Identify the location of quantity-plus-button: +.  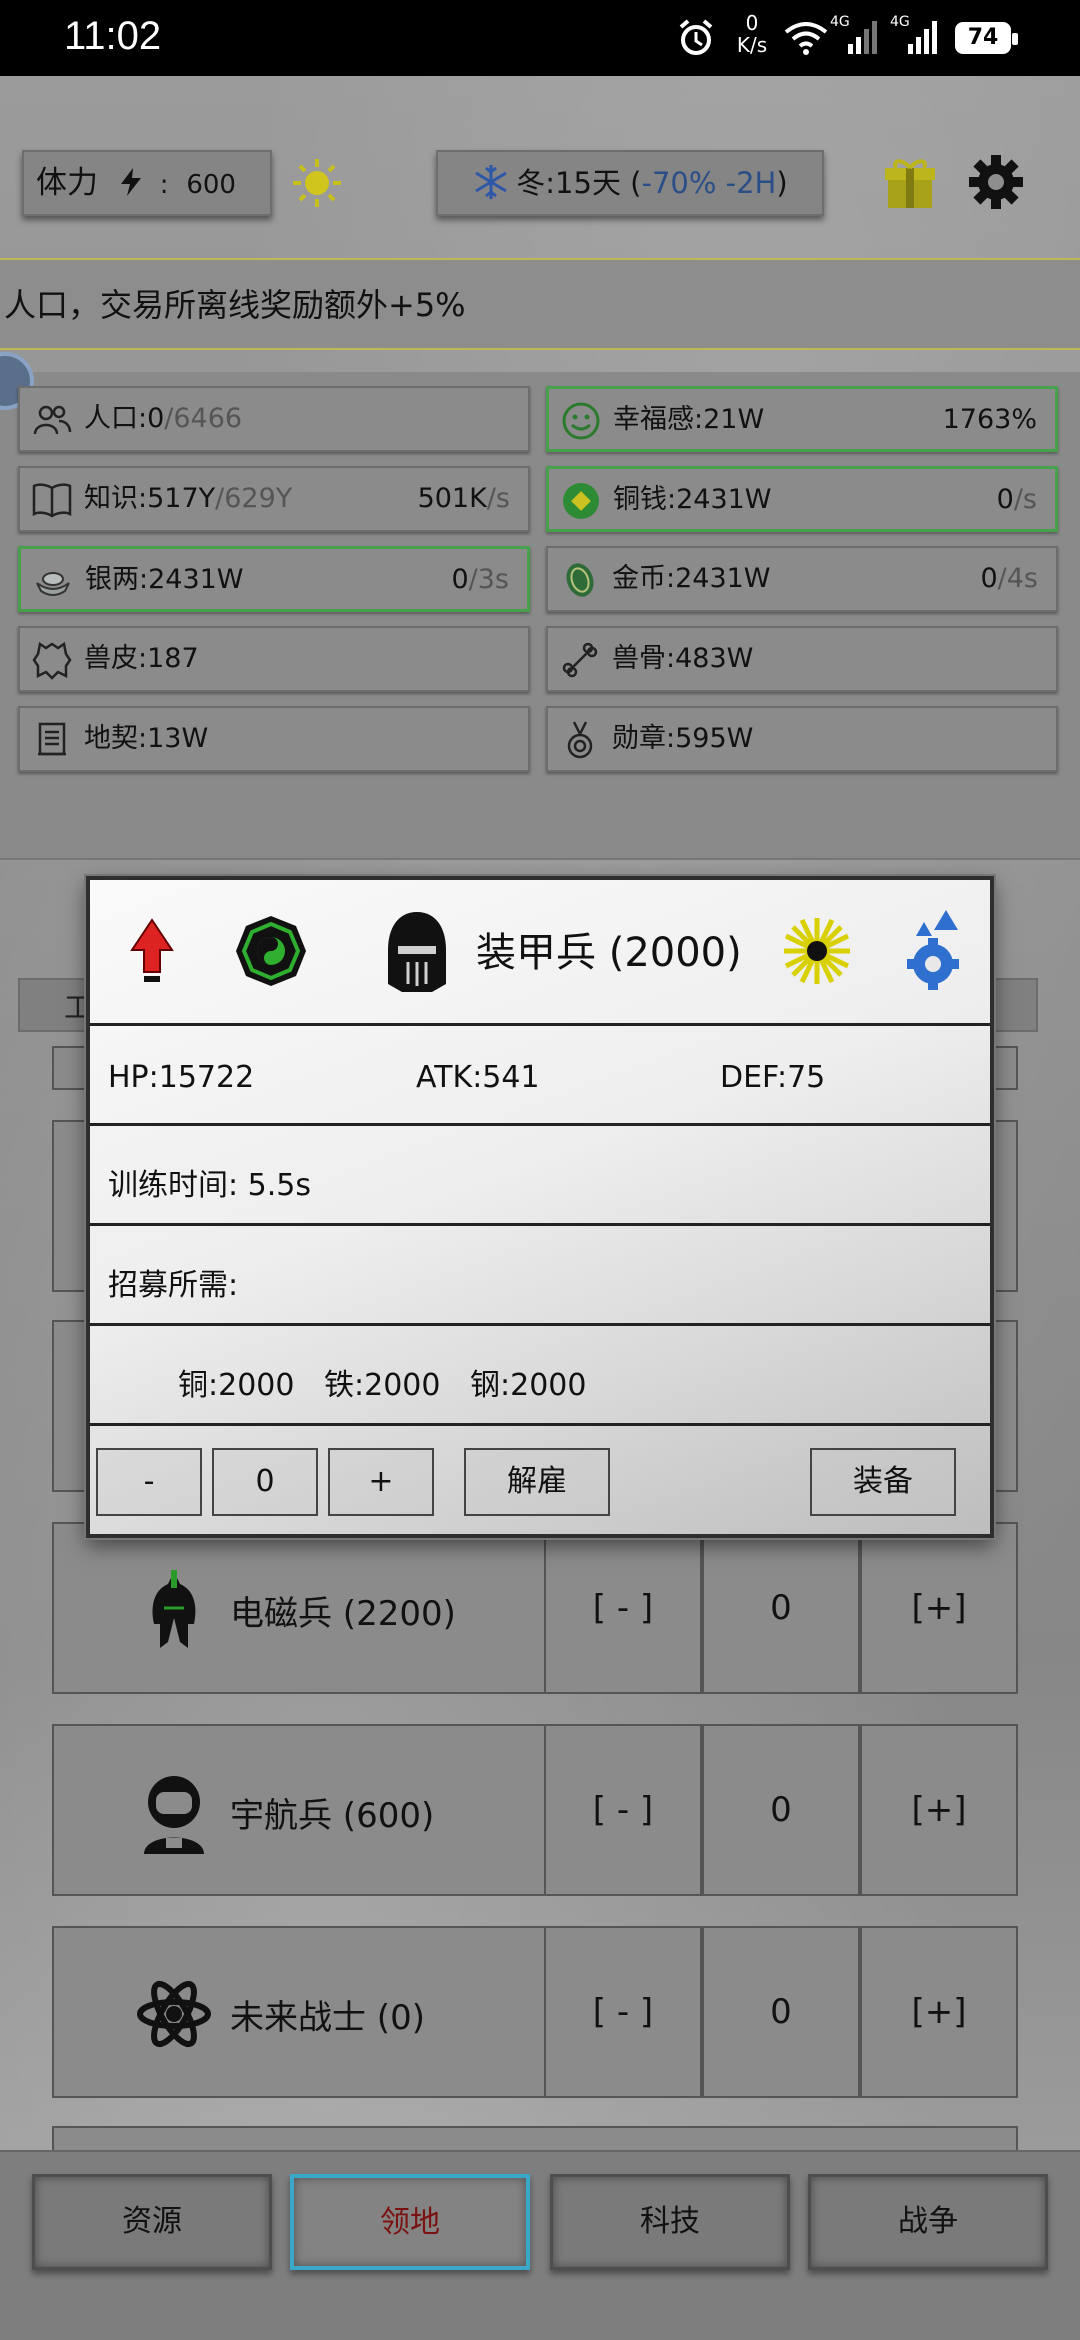
(381, 1482).